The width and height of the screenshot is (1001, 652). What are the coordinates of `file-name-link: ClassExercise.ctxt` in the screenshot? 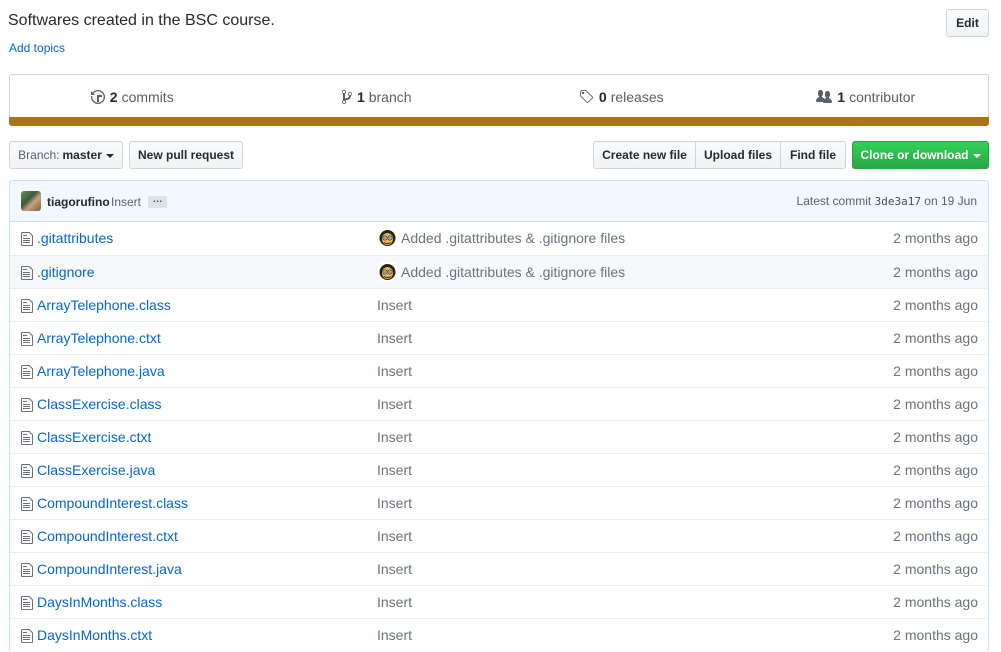 It's located at (94, 437).